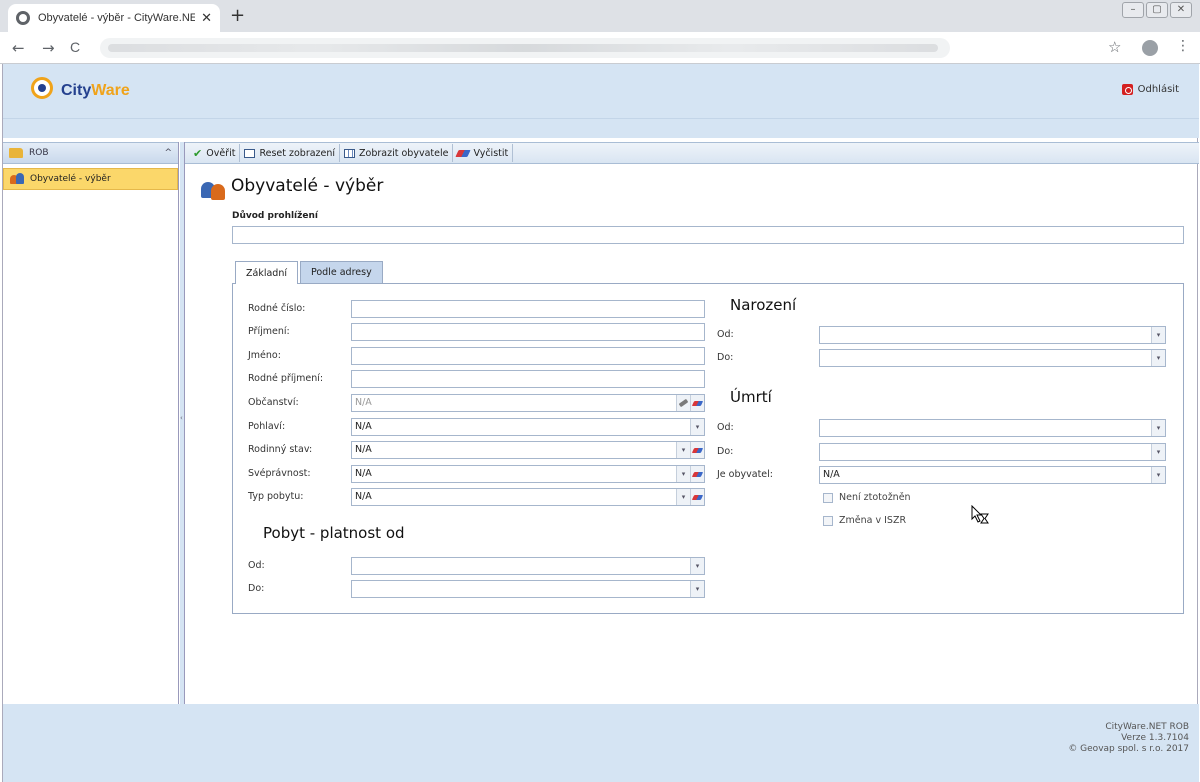  Describe the element at coordinates (1155, 738) in the screenshot. I see `footer-version: Verze 1.3.7104` at that location.